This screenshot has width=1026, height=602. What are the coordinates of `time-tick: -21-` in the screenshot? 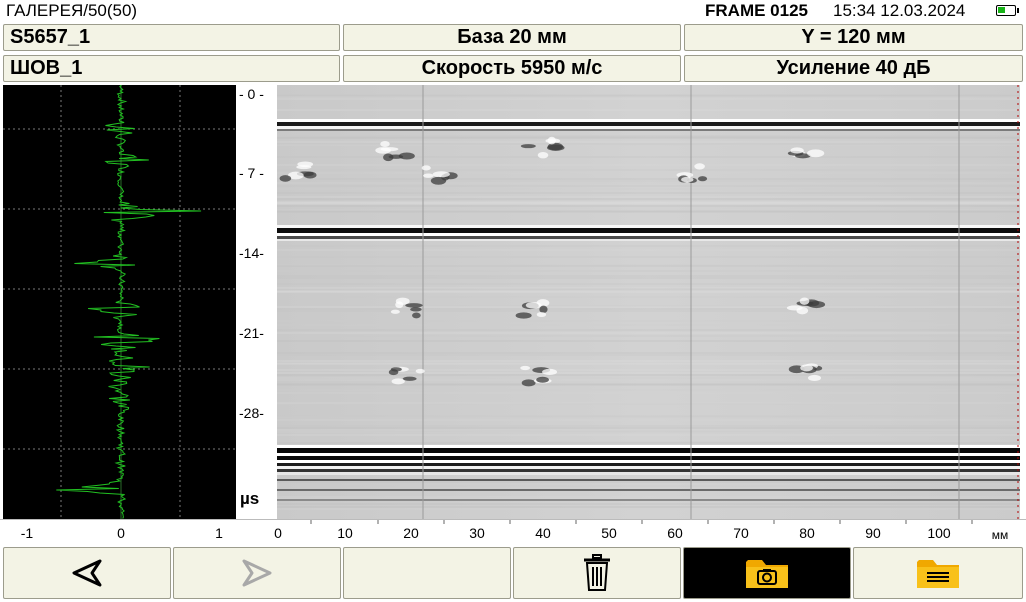 It's located at (251, 333).